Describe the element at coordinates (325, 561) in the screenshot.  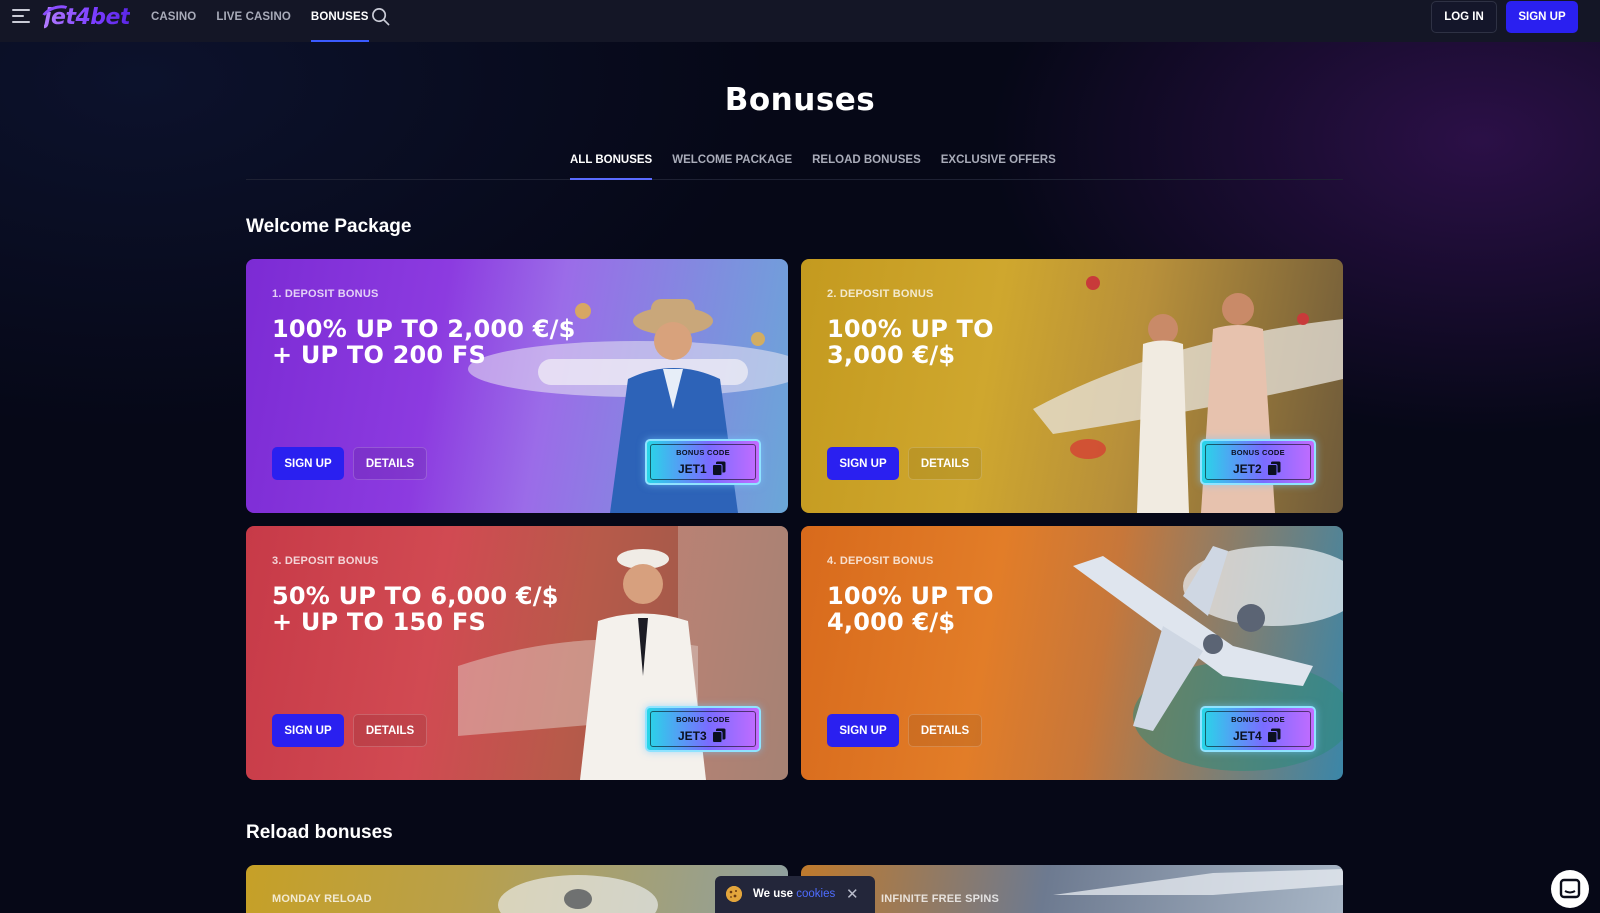
I see `card-kicker: 3. DEPOSIT BONUS` at that location.